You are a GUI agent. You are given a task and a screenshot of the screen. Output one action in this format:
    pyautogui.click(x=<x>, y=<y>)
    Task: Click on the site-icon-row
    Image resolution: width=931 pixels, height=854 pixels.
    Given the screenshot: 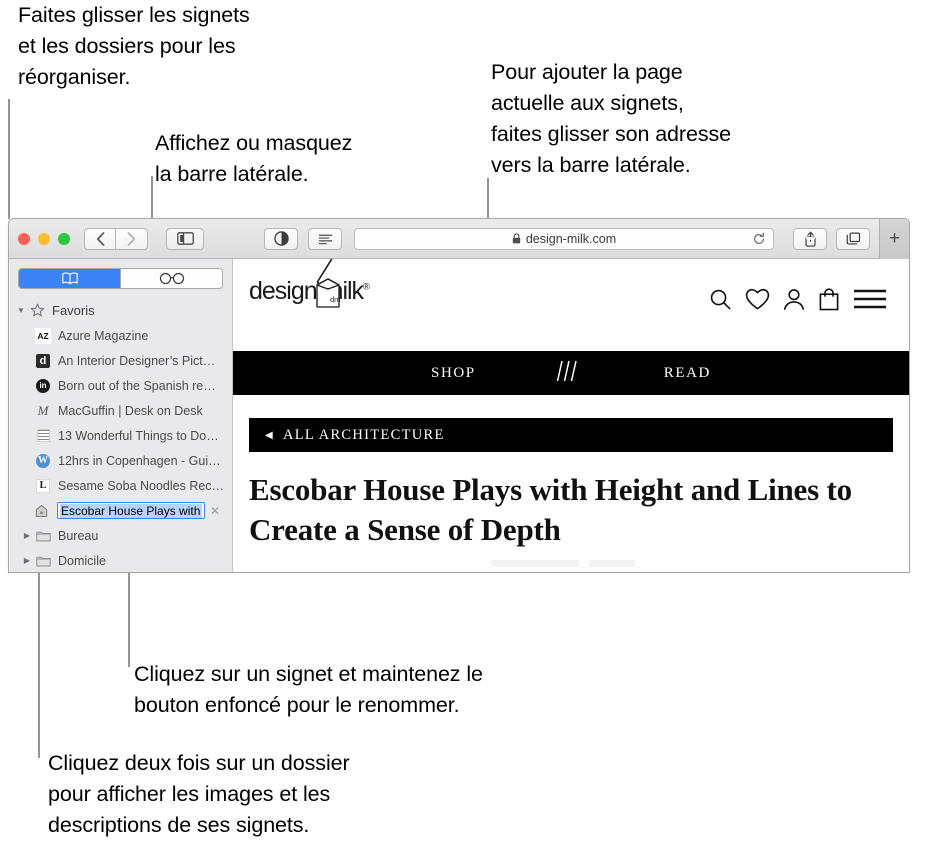 What is the action you would take?
    pyautogui.click(x=798, y=296)
    